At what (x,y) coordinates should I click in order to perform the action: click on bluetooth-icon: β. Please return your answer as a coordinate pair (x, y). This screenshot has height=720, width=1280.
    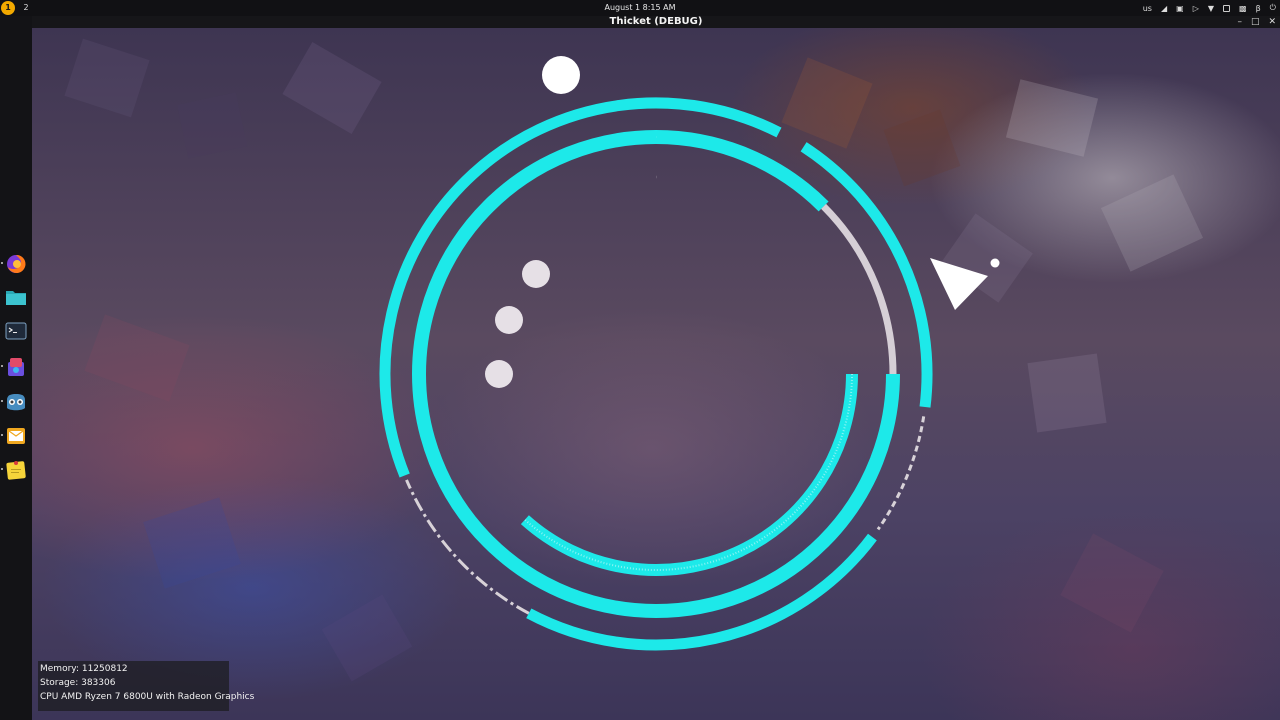
    Looking at the image, I should click on (1258, 8).